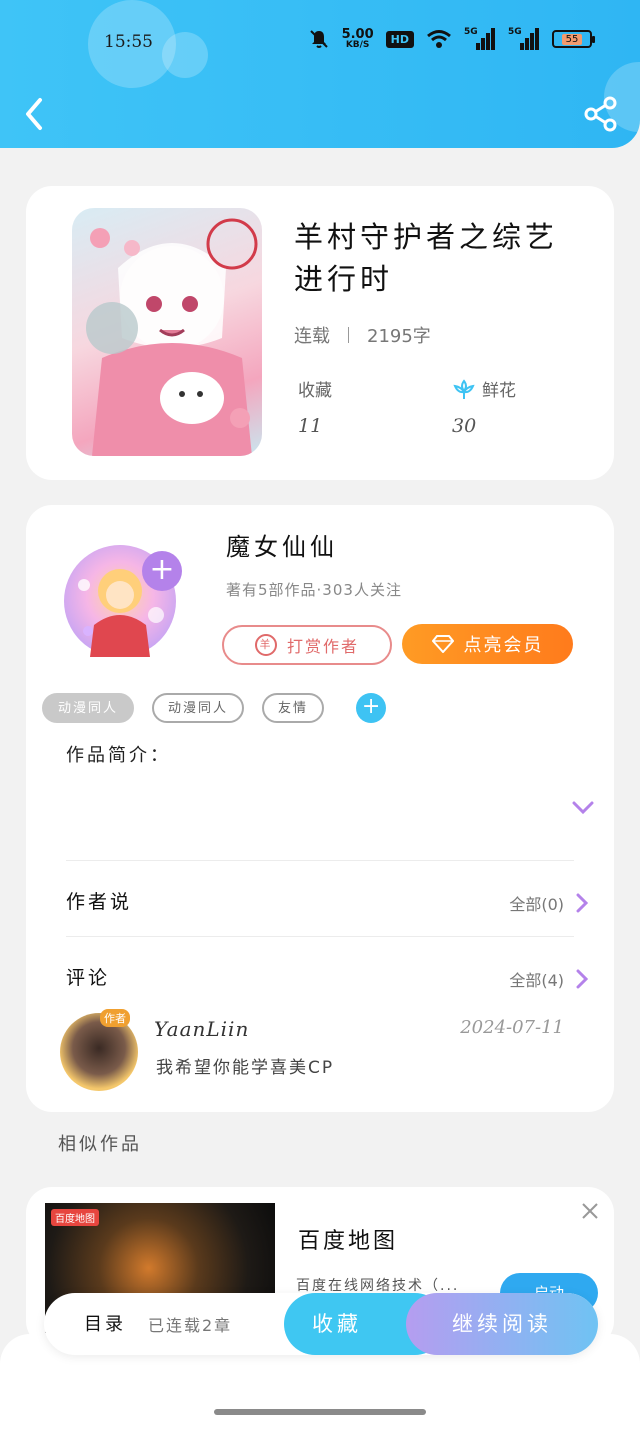  I want to click on flowers-count: 30, so click(464, 426).